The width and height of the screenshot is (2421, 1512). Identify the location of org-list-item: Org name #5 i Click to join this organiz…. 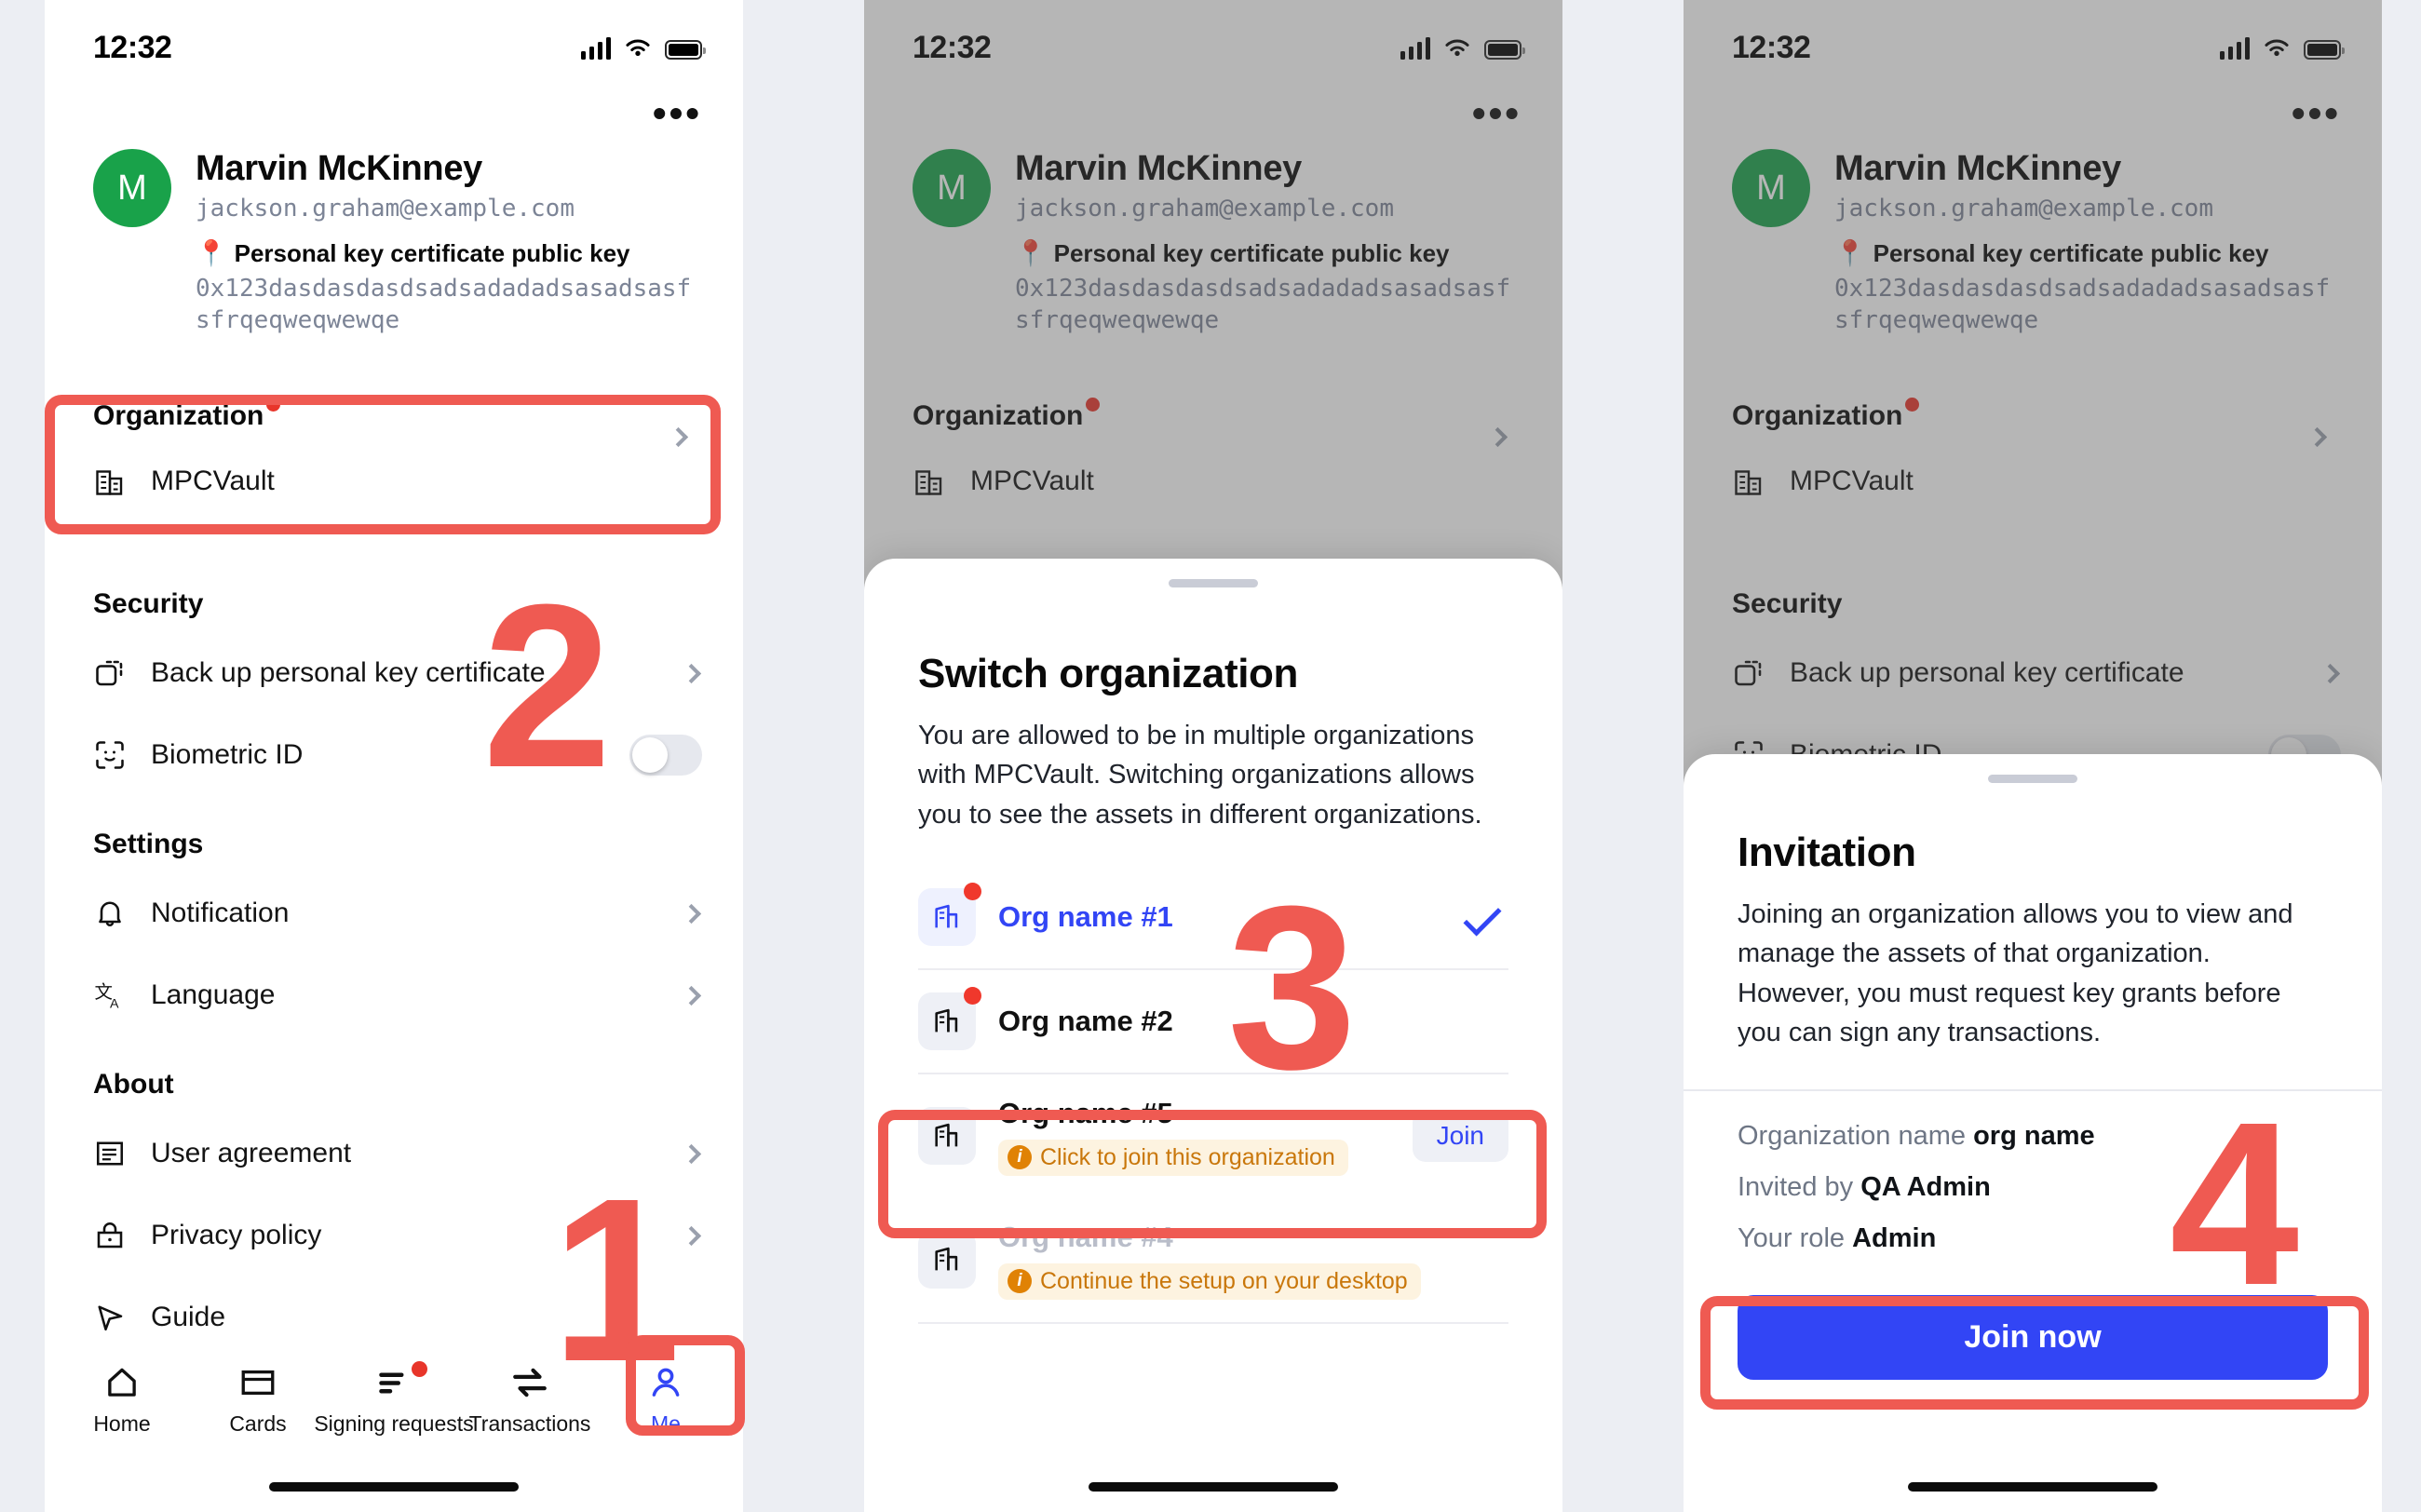
(1213, 1136).